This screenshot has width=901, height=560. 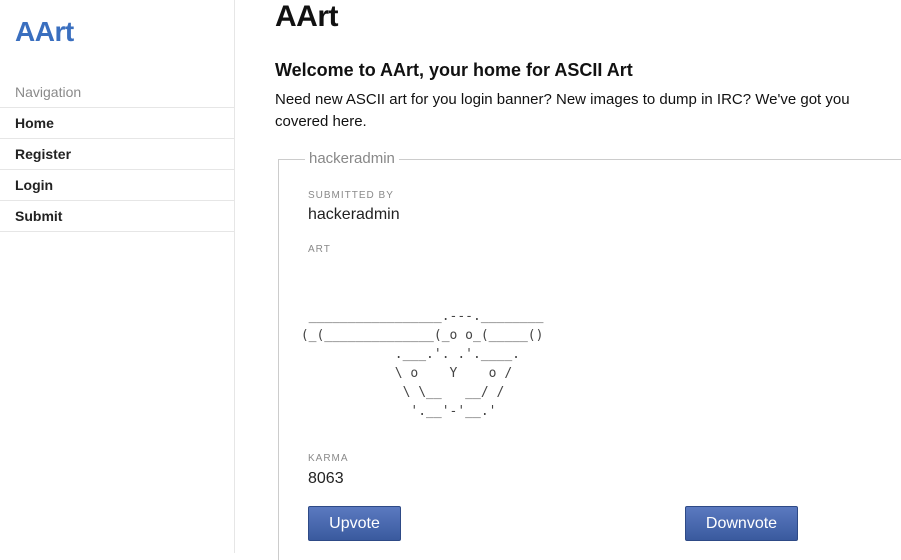 What do you see at coordinates (354, 214) in the screenshot?
I see `submitted-by-value: hackeradmin` at bounding box center [354, 214].